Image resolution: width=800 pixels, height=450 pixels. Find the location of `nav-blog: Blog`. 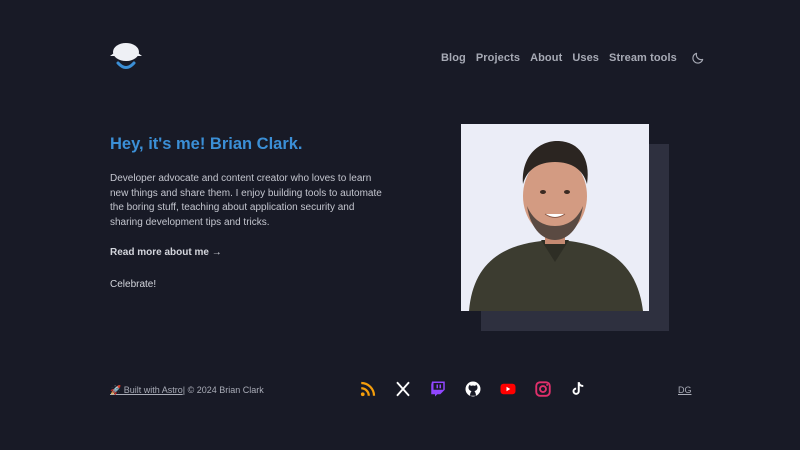

nav-blog: Blog is located at coordinates (453, 58).